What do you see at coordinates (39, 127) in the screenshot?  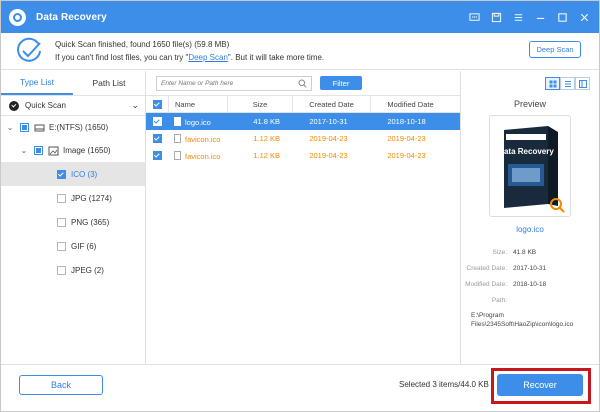 I see `hard-drive-icon` at bounding box center [39, 127].